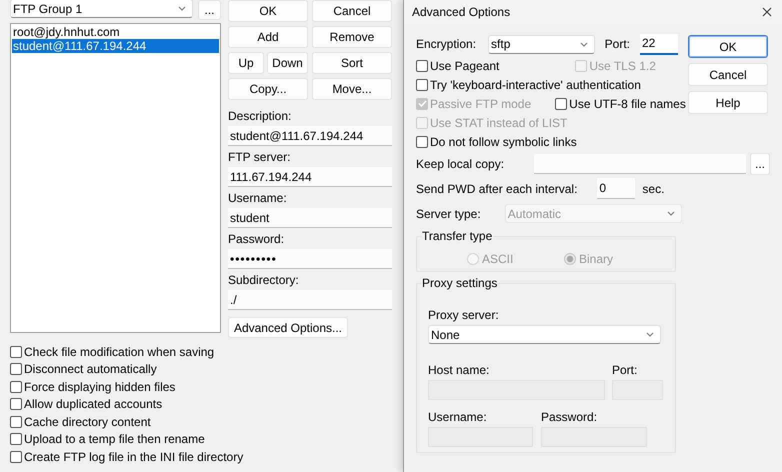 This screenshot has width=782, height=472. What do you see at coordinates (457, 236) in the screenshot?
I see `group-title: Transfer type` at bounding box center [457, 236].